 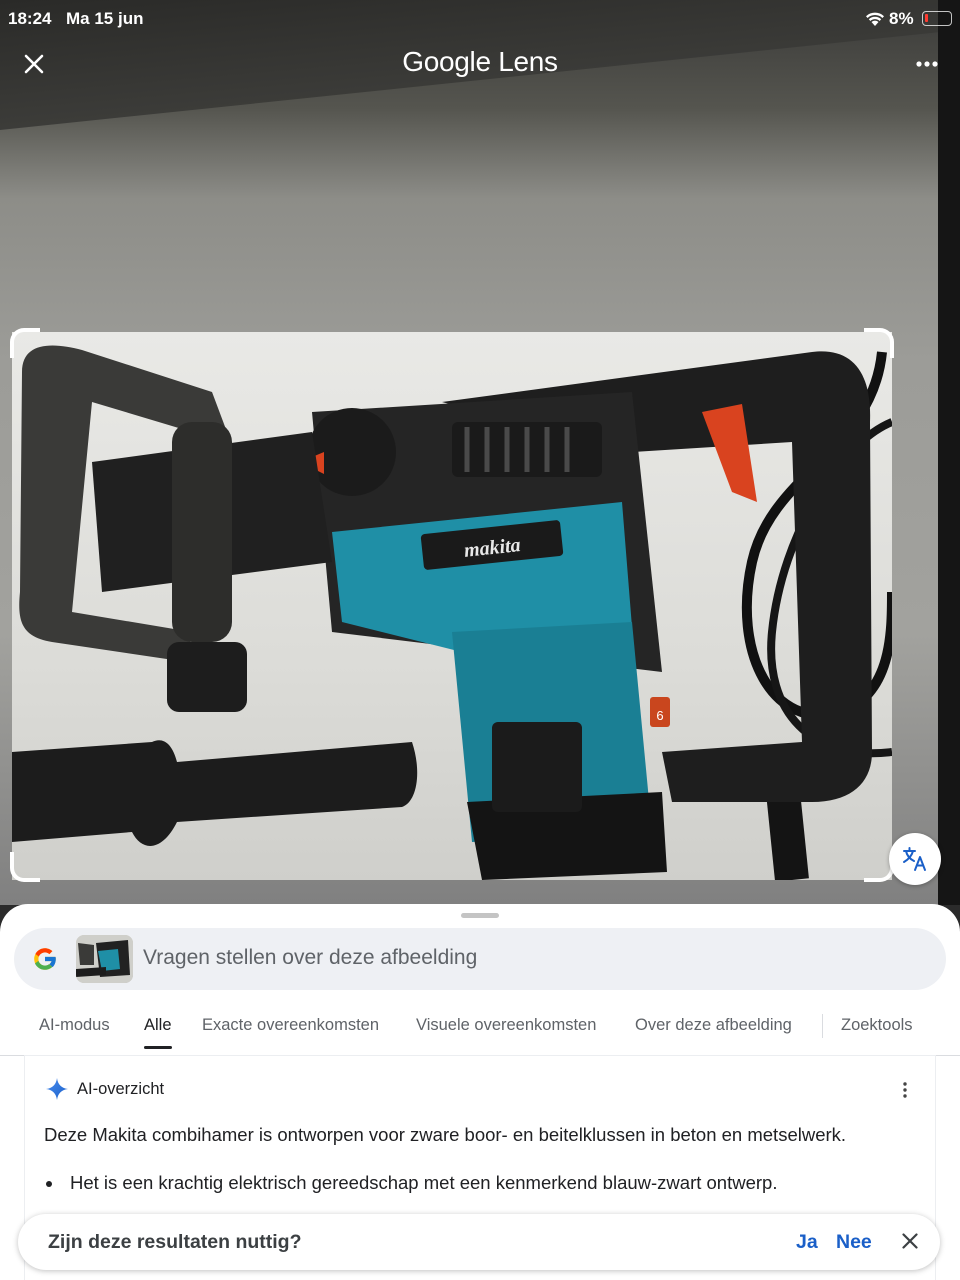 What do you see at coordinates (949, 452) in the screenshot?
I see `dark-edge` at bounding box center [949, 452].